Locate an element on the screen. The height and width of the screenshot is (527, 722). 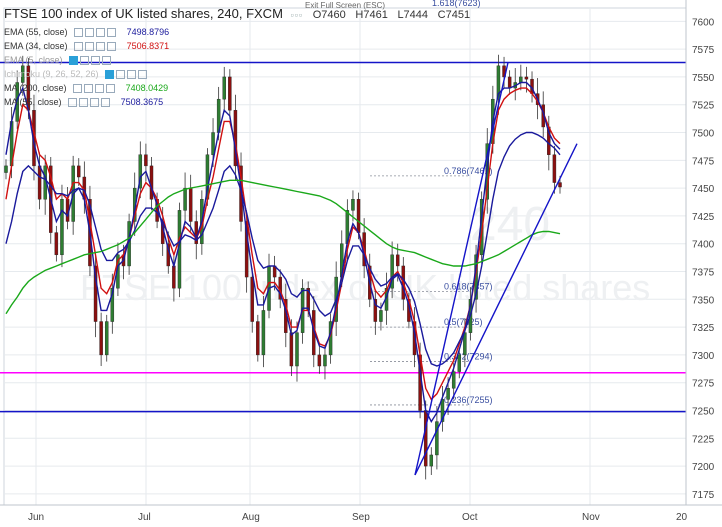
indicator-ichimoku: Ichimoku (9, 26, 52, 26) is located at coordinates (76, 74).